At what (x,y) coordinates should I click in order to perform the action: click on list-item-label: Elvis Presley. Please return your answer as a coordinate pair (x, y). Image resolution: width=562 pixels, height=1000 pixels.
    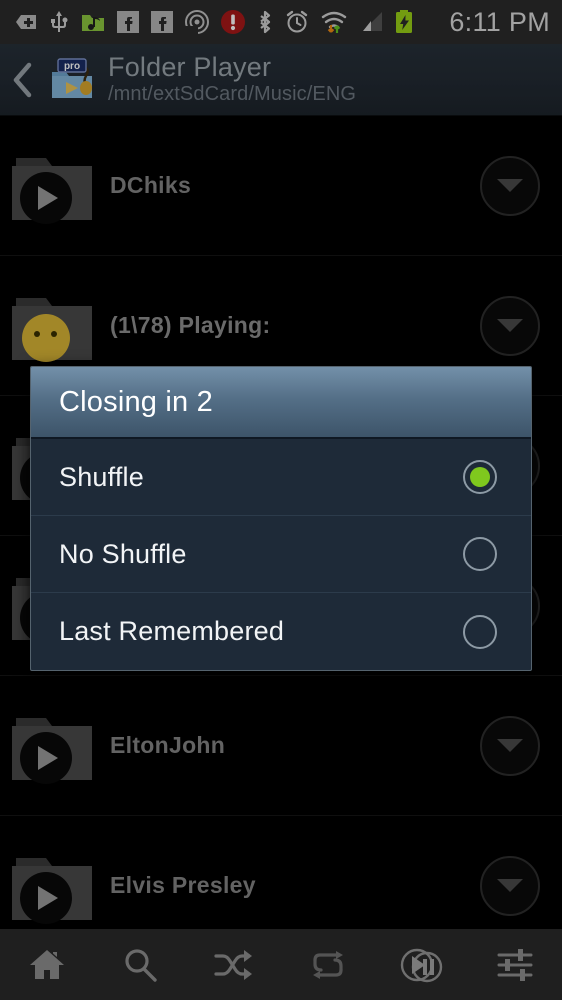
    Looking at the image, I should click on (183, 885).